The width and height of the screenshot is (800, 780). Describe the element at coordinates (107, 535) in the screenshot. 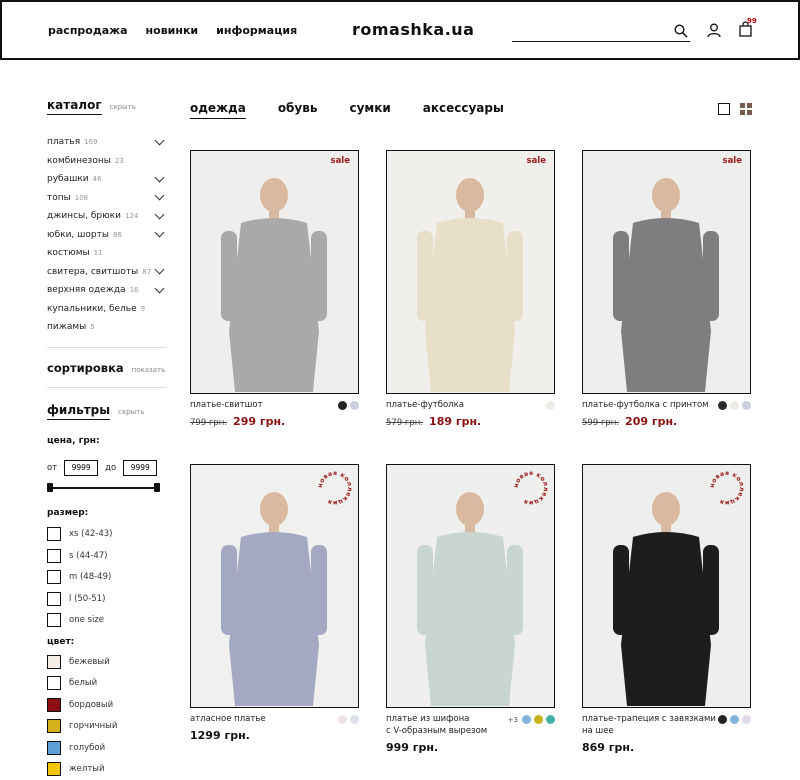

I see `size-option: xs (42-43)` at that location.